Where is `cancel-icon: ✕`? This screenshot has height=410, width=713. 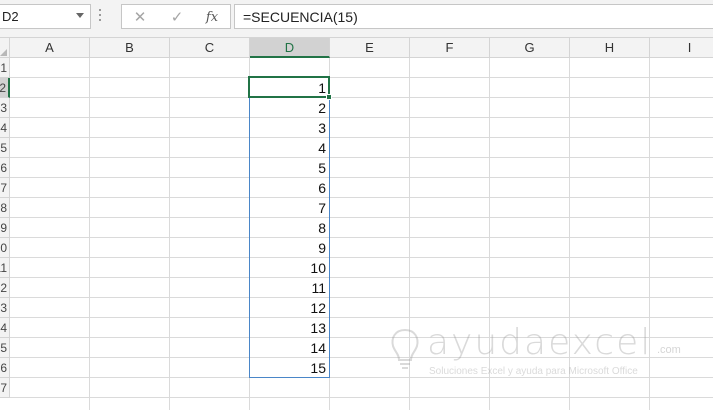
cancel-icon: ✕ is located at coordinates (140, 17).